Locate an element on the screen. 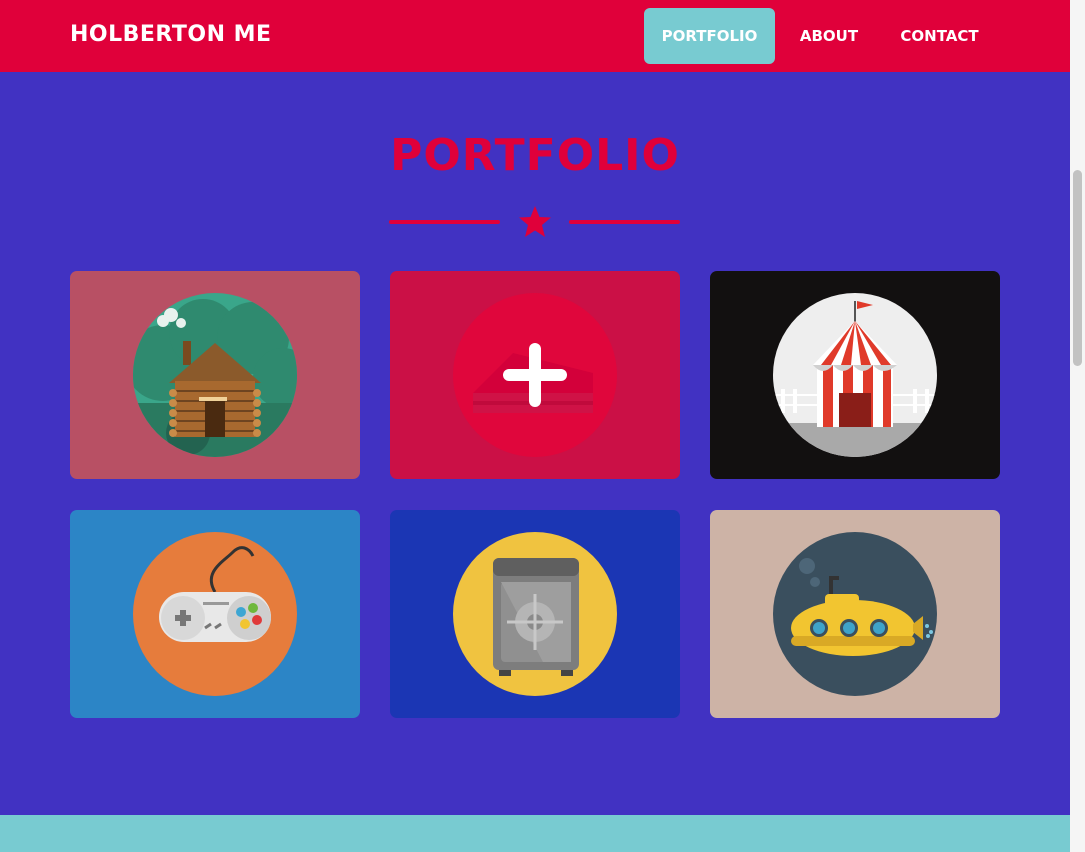  safe-icon is located at coordinates (535, 614).